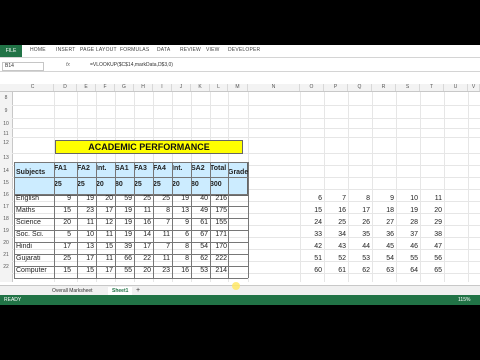 This screenshot has height=360, width=480. What do you see at coordinates (244, 50) in the screenshot?
I see `tab-developer: DEVELOPER` at bounding box center [244, 50].